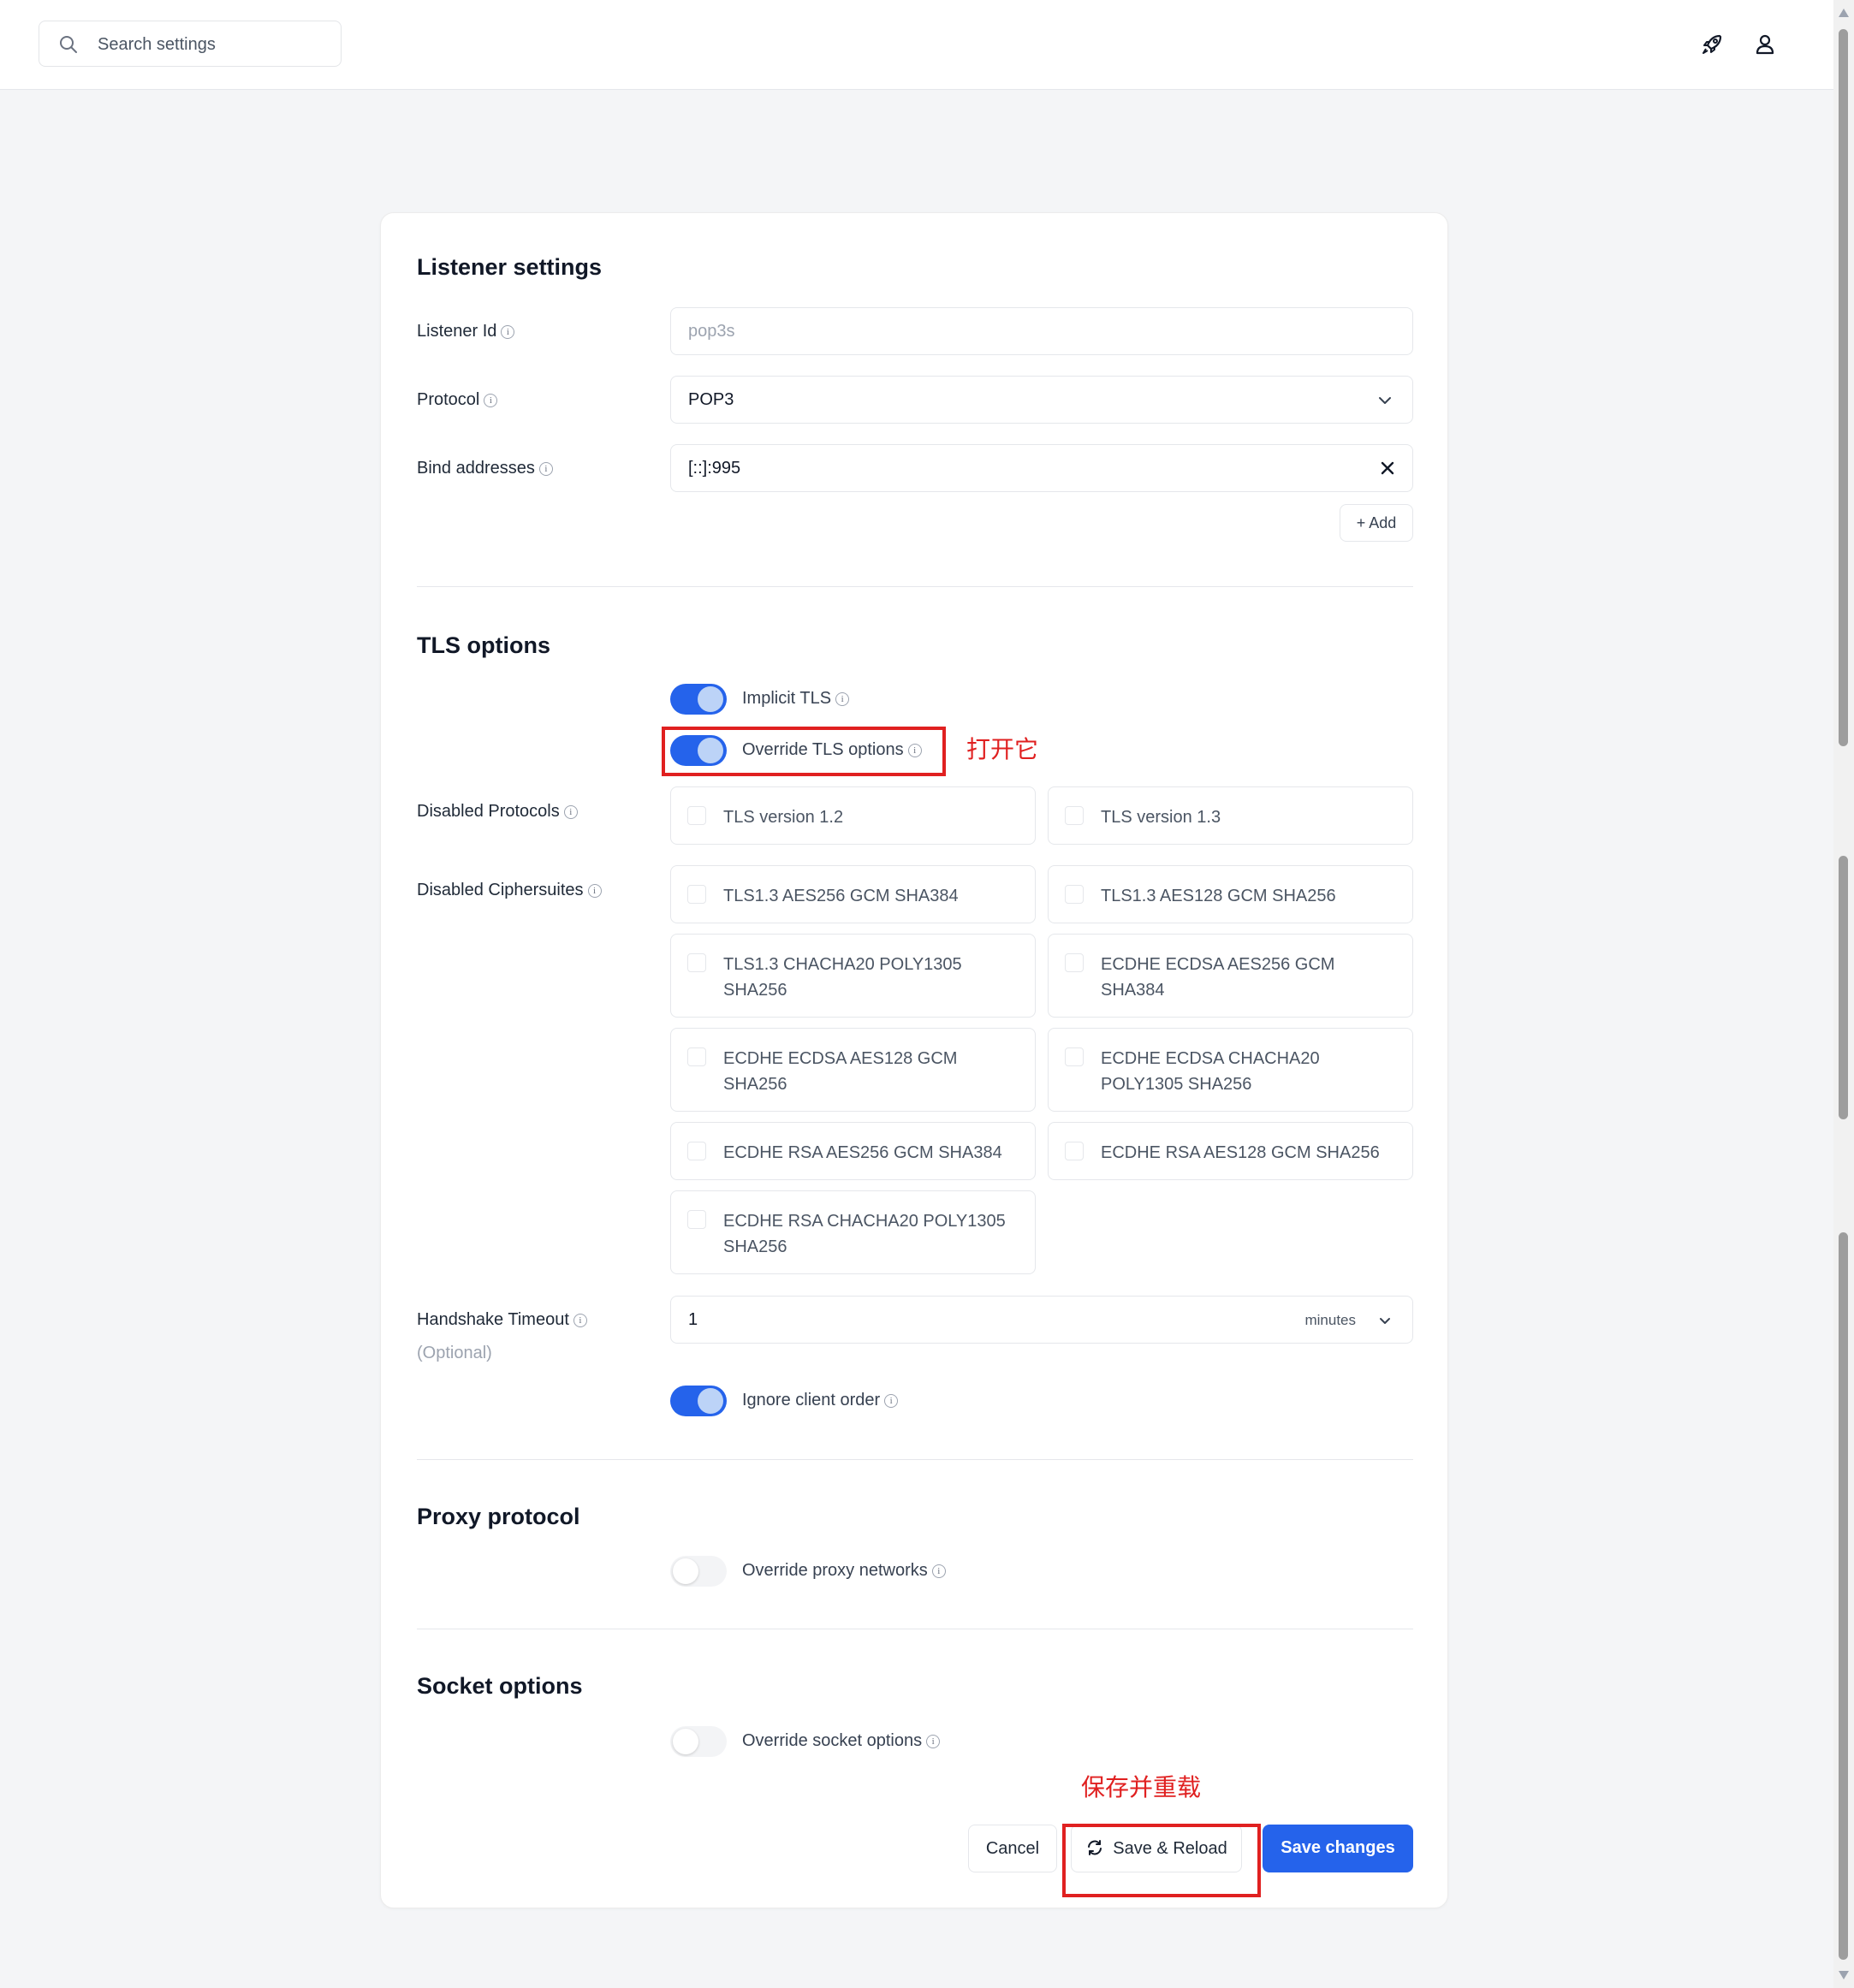 Image resolution: width=1854 pixels, height=1988 pixels. Describe the element at coordinates (1844, 13) in the screenshot. I see `scroll-up-arrow-icon` at that location.